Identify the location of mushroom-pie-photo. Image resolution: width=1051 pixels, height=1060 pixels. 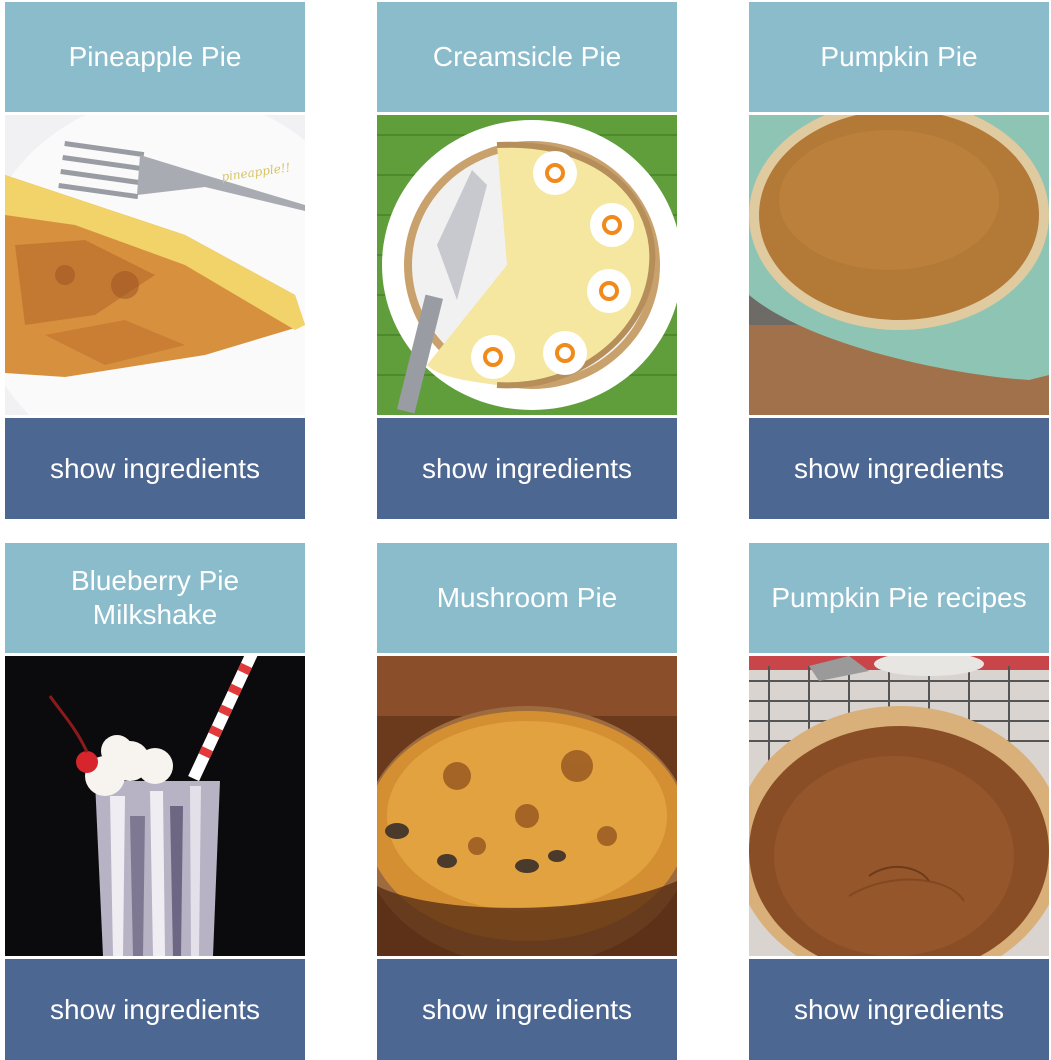
(527, 806).